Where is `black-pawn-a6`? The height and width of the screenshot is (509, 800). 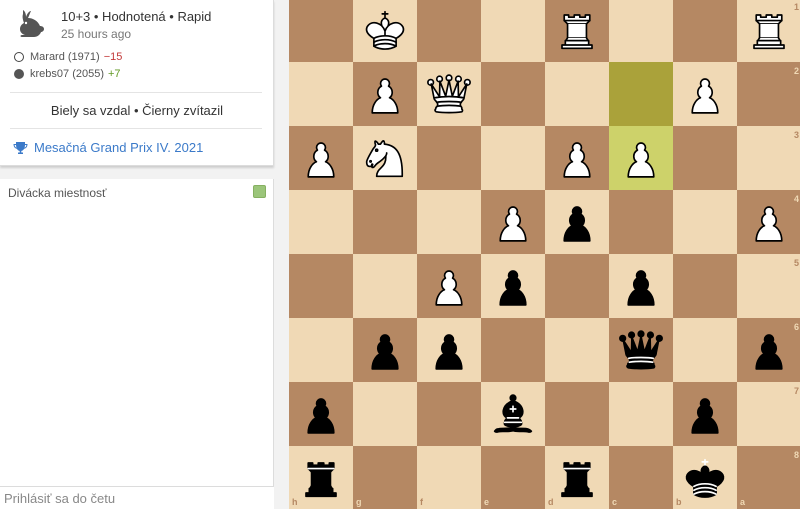
black-pawn-a6 is located at coordinates (768, 350).